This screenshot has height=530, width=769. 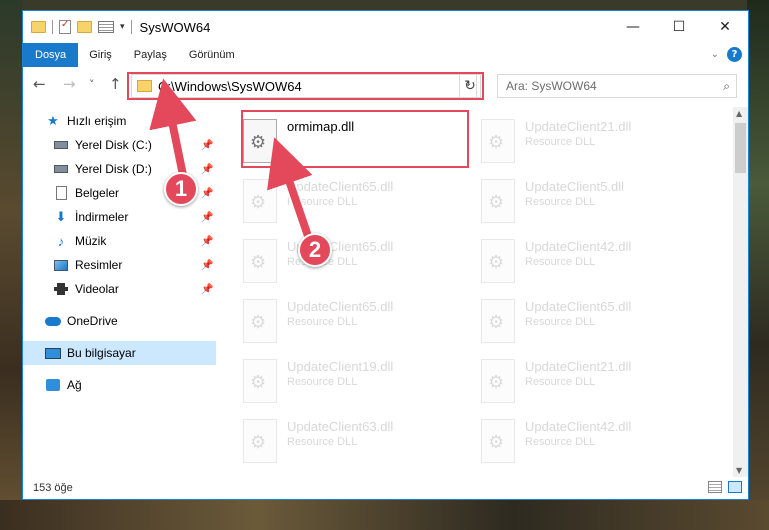 I want to click on step-badge-1: 1, so click(x=181, y=189).